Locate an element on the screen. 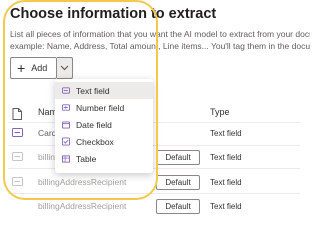 This screenshot has height=240, width=320. menu-item-text-field: Text field is located at coordinates (104, 90).